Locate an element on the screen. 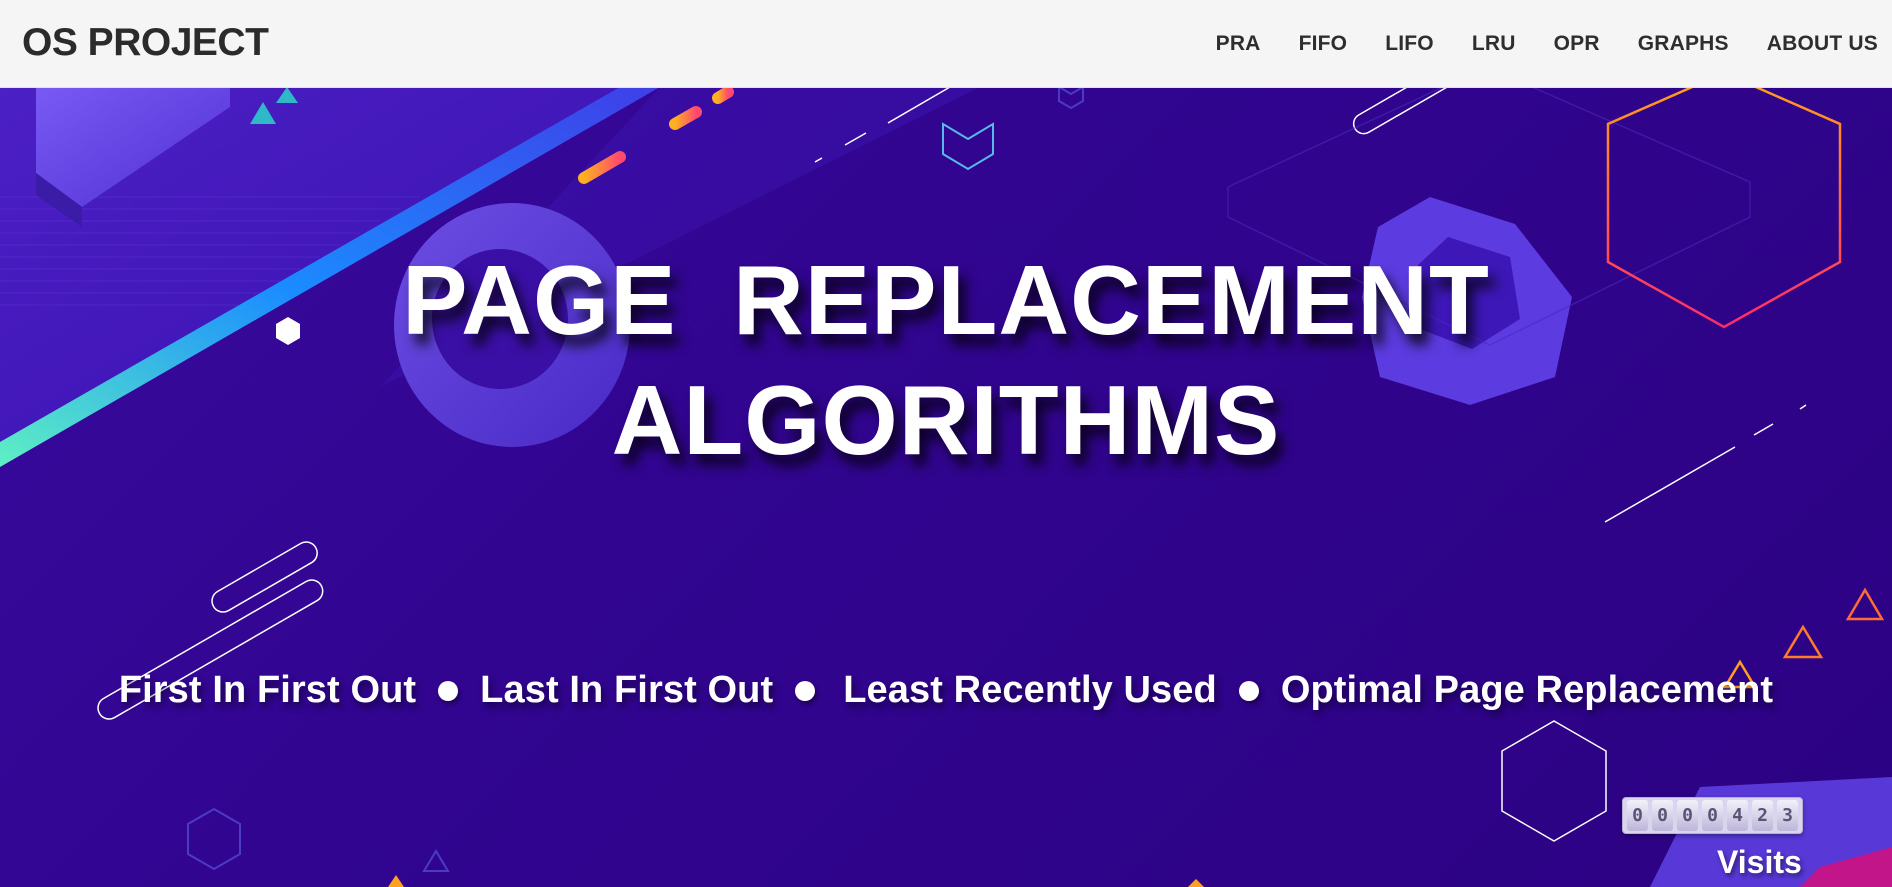 Image resolution: width=1892 pixels, height=887 pixels. nav-menu: PRA FIFO LIFO LRU OPR GRAPHS ABOUT US is located at coordinates (1528, 43).